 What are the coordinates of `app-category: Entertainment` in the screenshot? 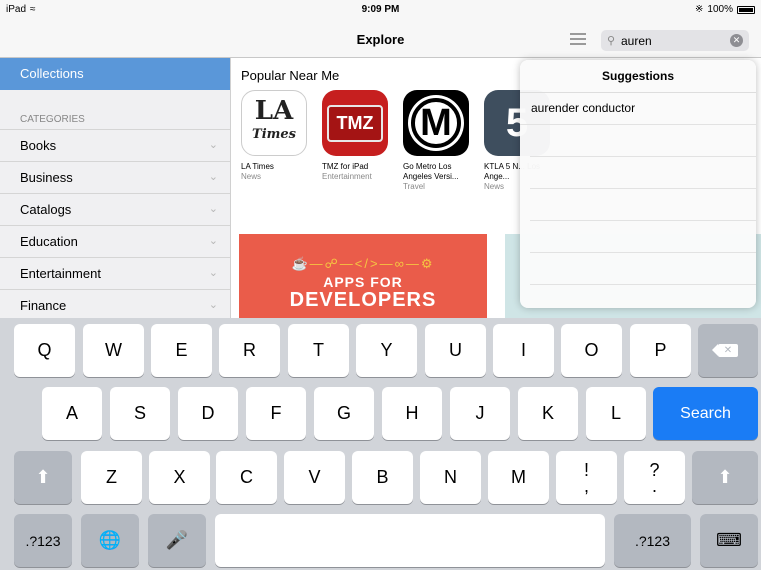 It's located at (347, 176).